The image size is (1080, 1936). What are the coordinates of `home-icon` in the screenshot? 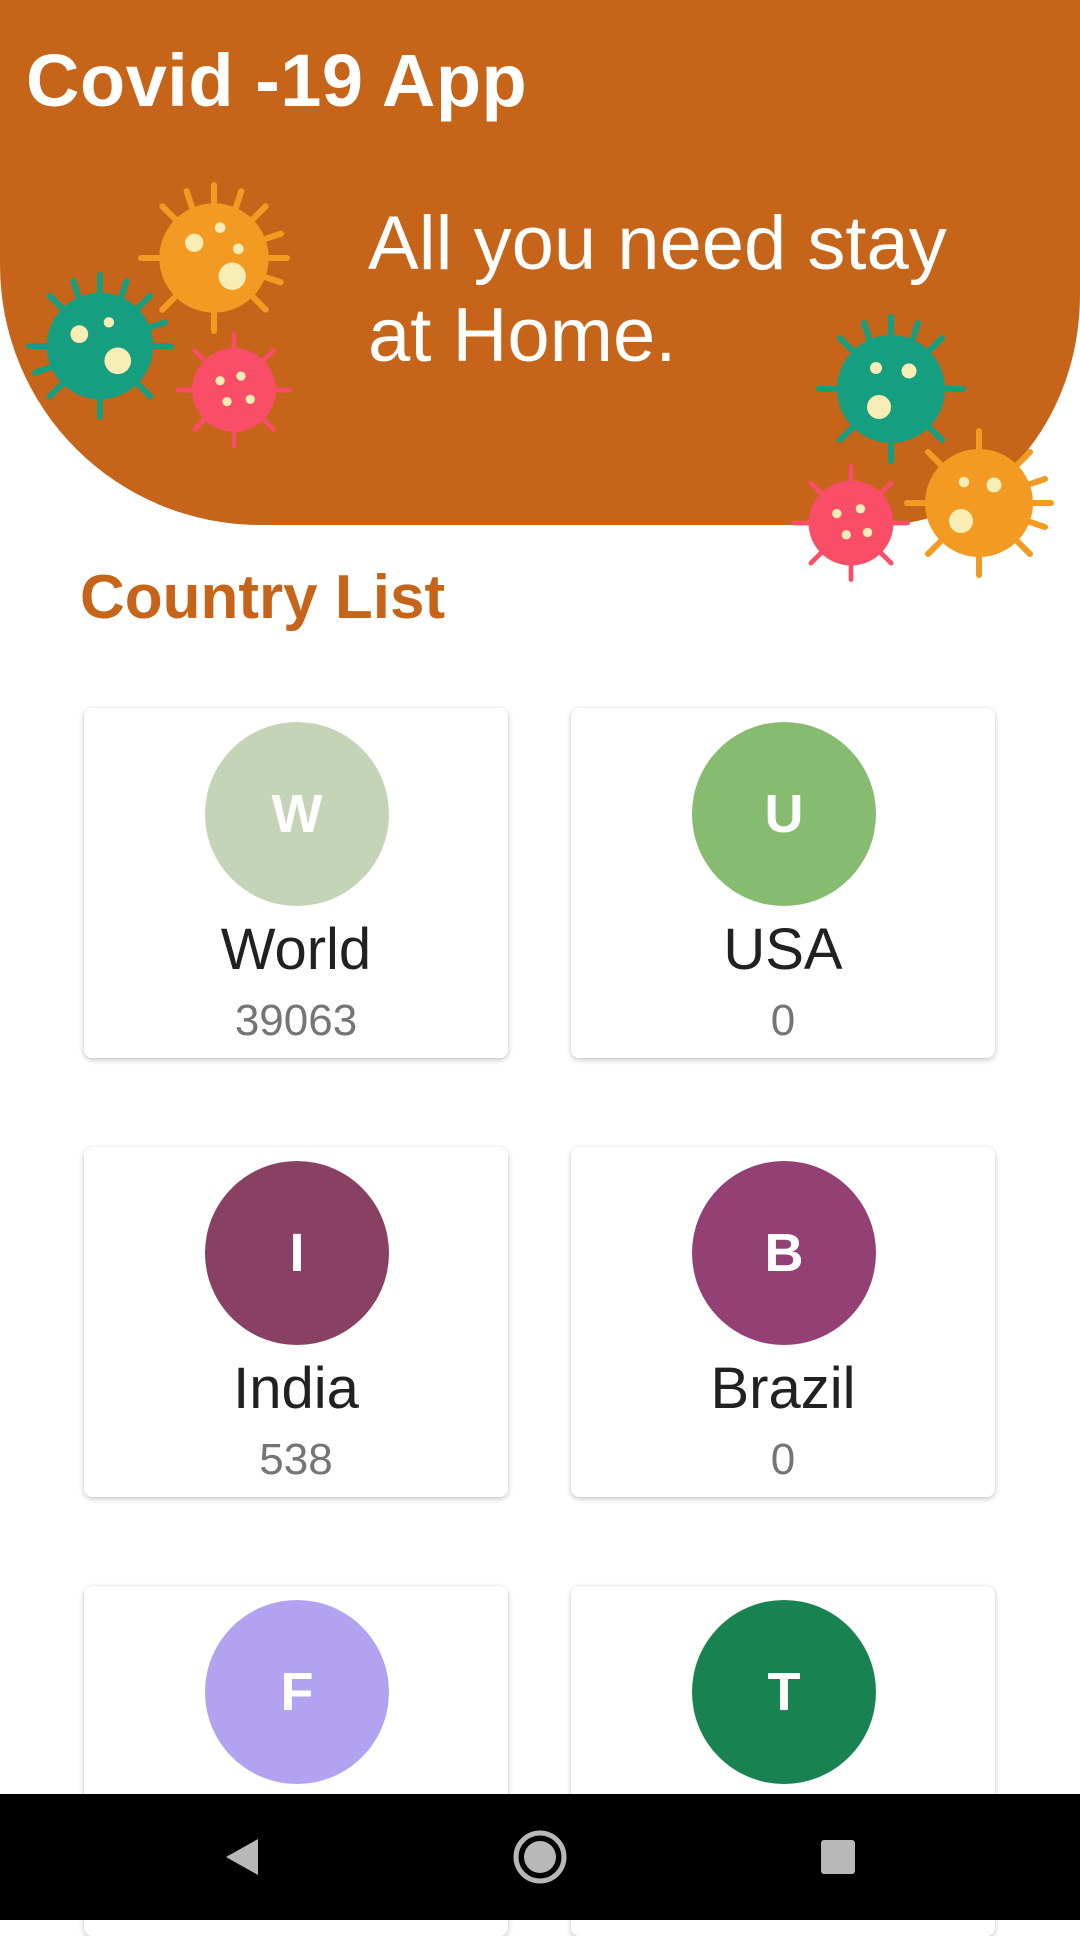 It's located at (540, 1857).